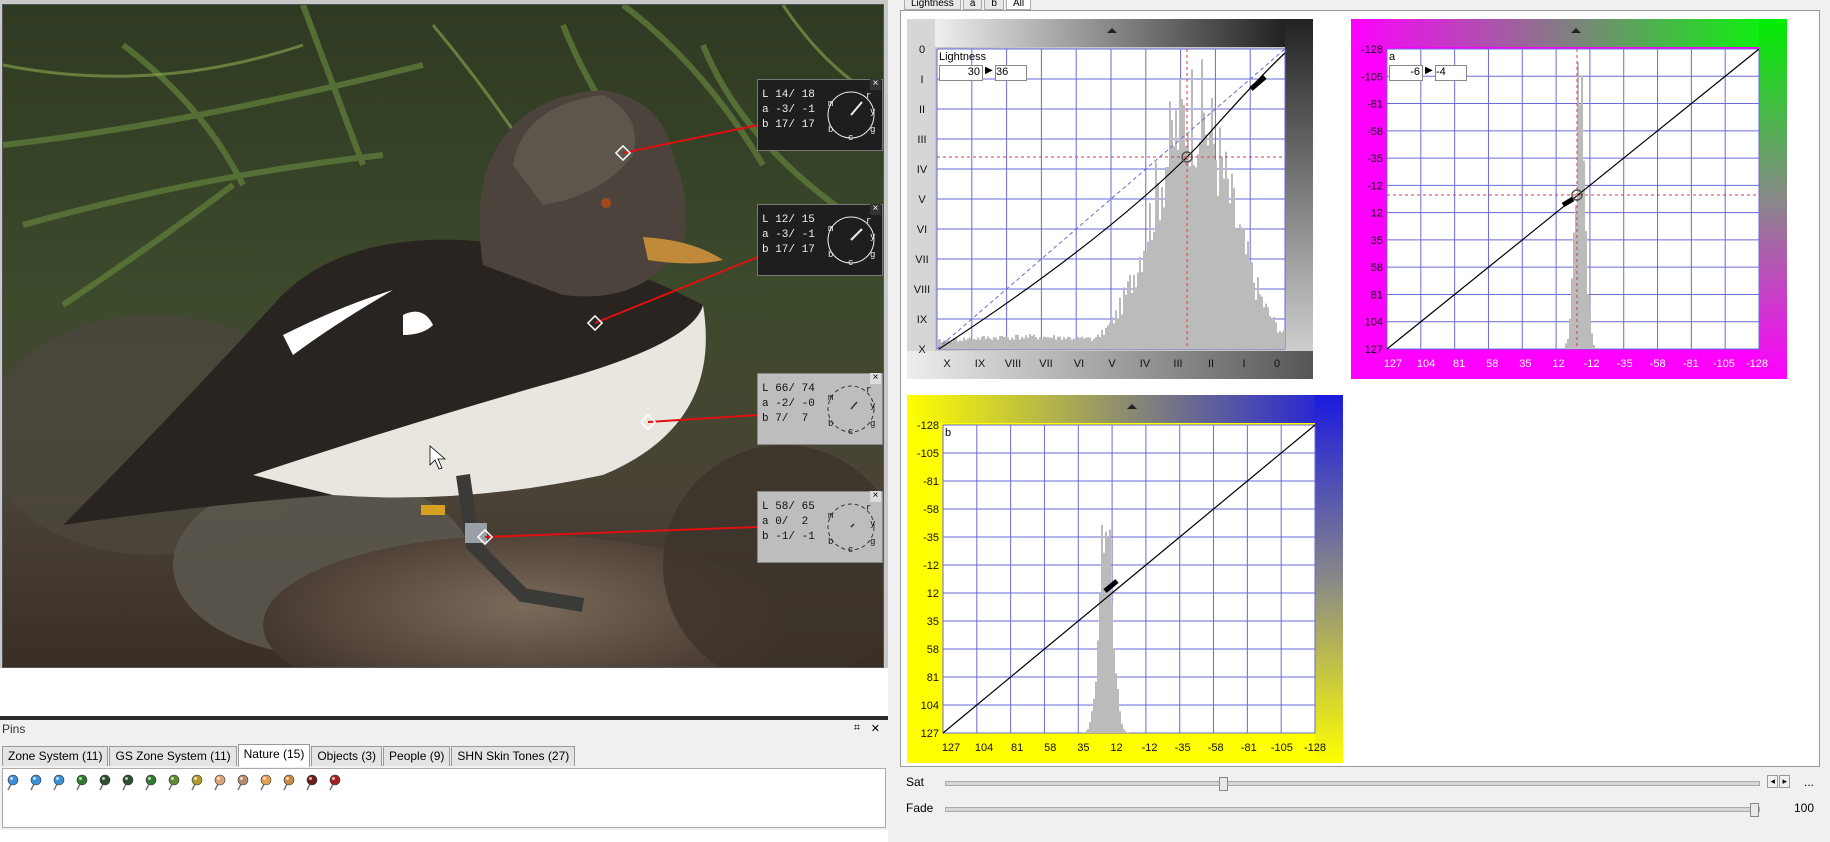 The width and height of the screenshot is (1830, 842). What do you see at coordinates (1177, 364) in the screenshot?
I see `axis-tick-label: III` at bounding box center [1177, 364].